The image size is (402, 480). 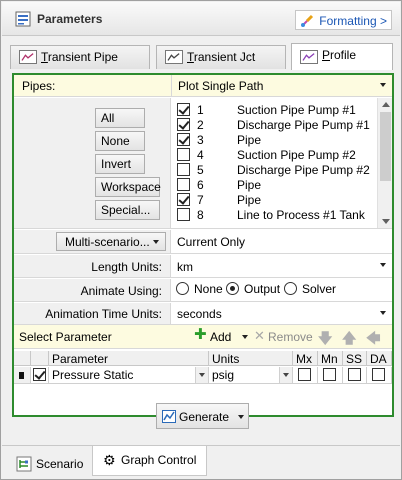 I want to click on tab-transient-pipe: Transient Pipe, so click(x=80, y=57).